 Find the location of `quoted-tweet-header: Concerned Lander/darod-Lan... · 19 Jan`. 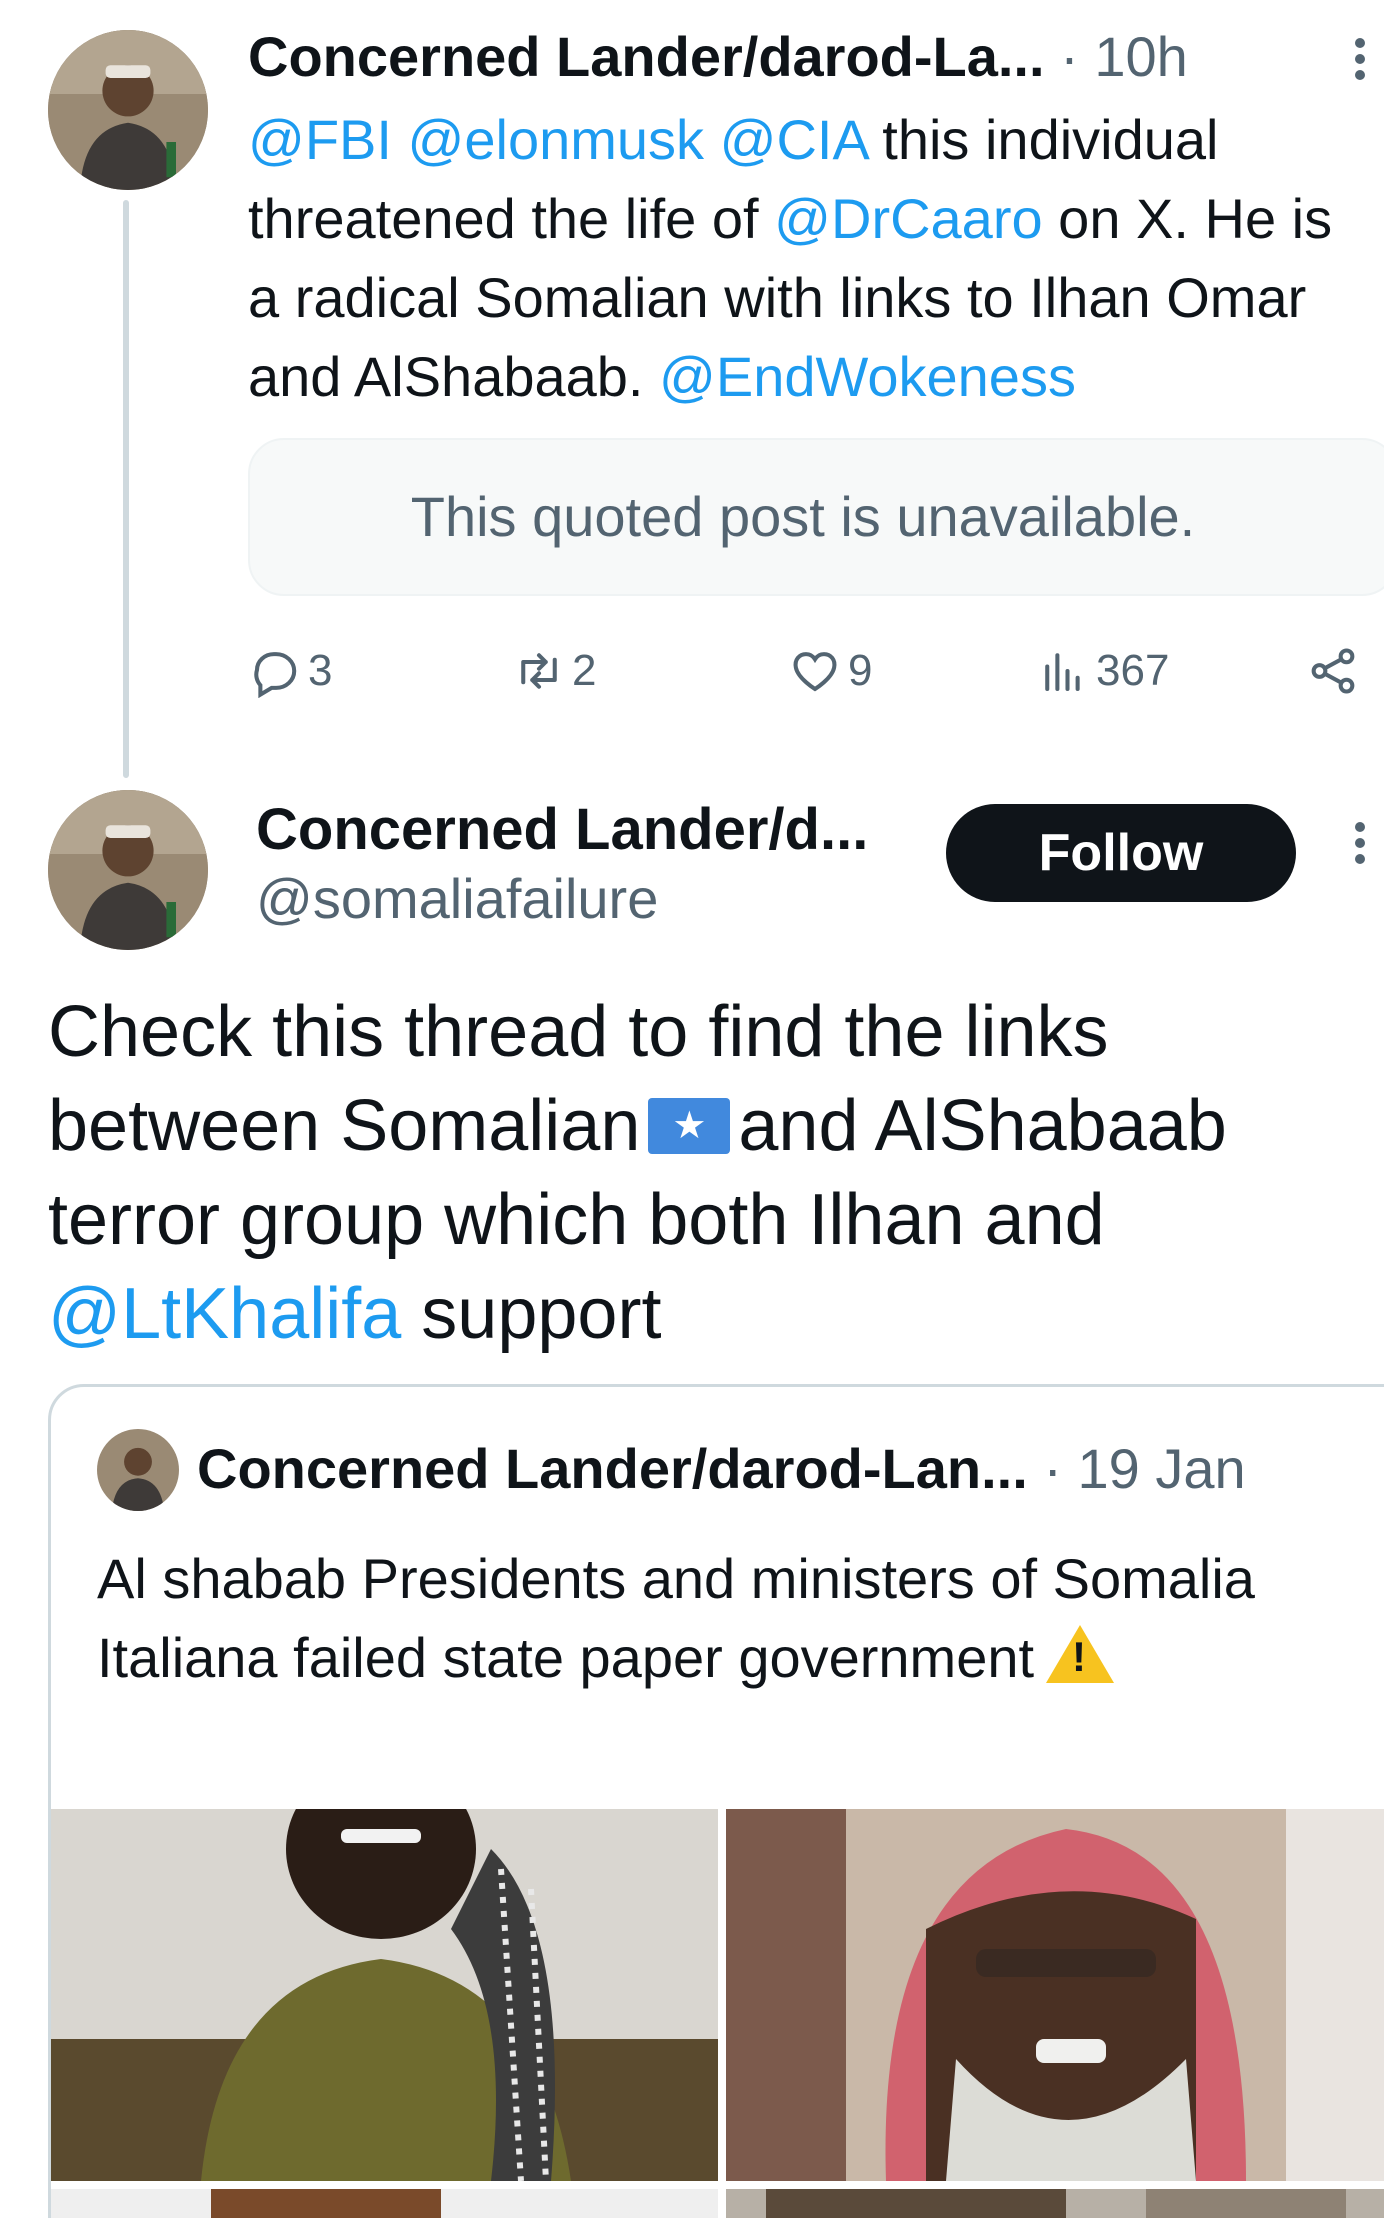

quoted-tweet-header: Concerned Lander/darod-Lan... · 19 Jan is located at coordinates (790, 1469).